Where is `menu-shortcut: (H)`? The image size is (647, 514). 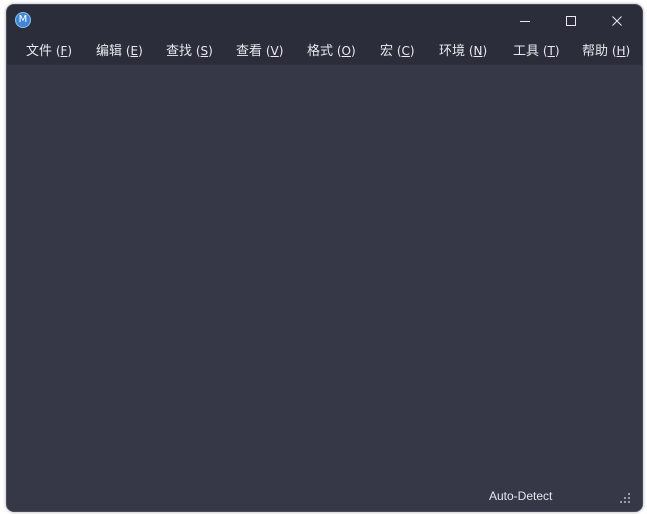
menu-shortcut: (H) is located at coordinates (619, 51).